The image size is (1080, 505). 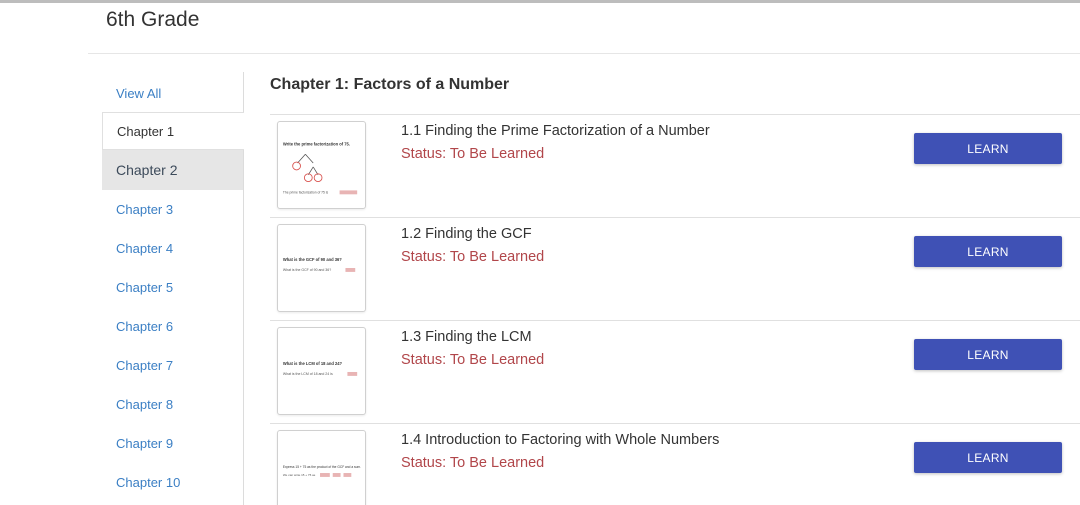 What do you see at coordinates (316, 143) in the screenshot?
I see `thumb-heading: Write the prime factorization of 75.` at bounding box center [316, 143].